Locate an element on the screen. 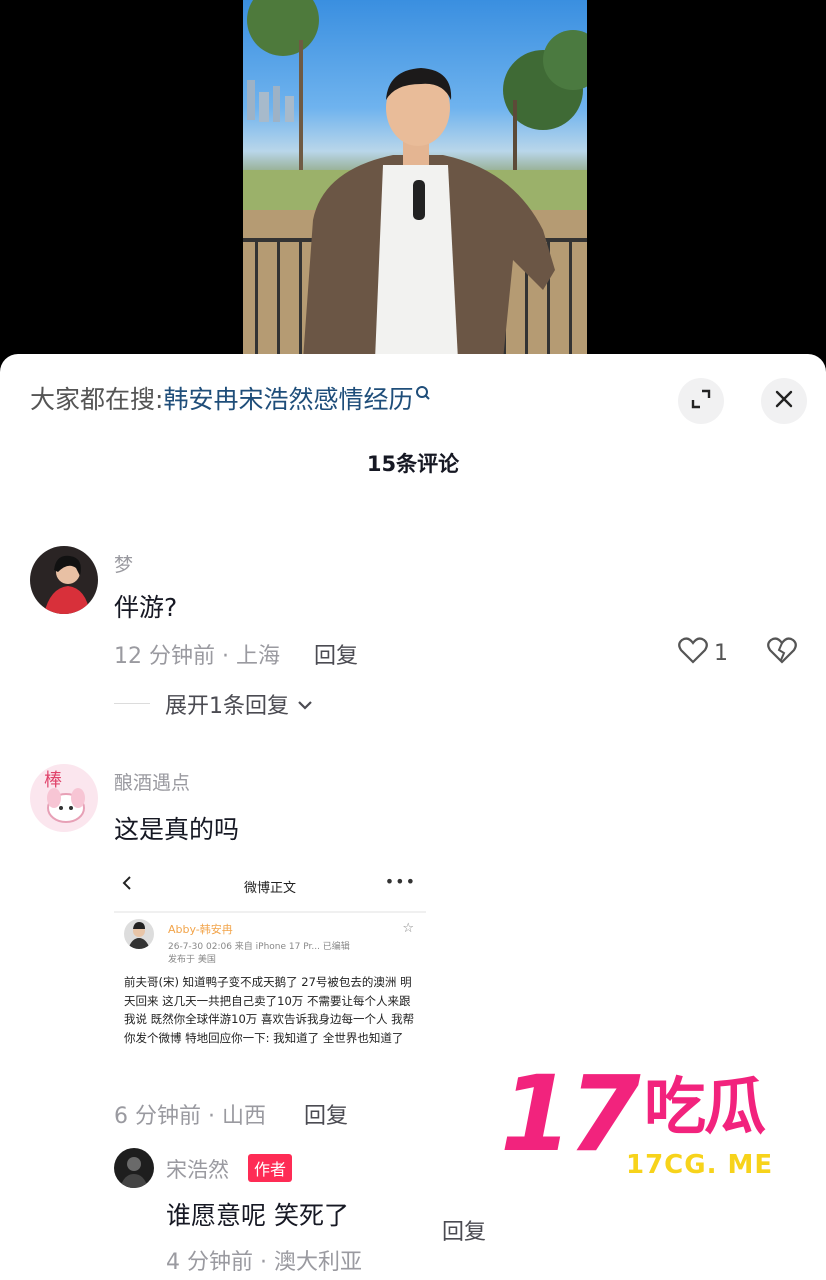  heart-icon is located at coordinates (693, 653).